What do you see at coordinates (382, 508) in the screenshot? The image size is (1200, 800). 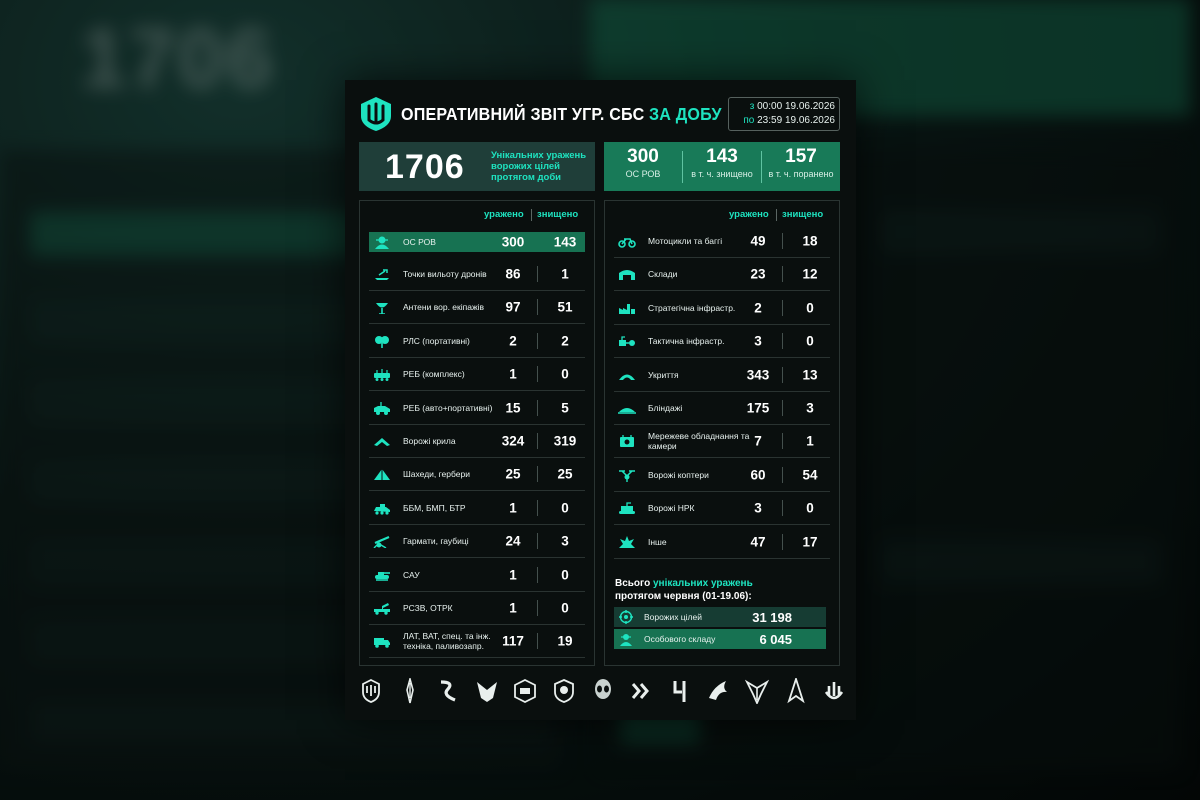 I see `bmp-icon` at bounding box center [382, 508].